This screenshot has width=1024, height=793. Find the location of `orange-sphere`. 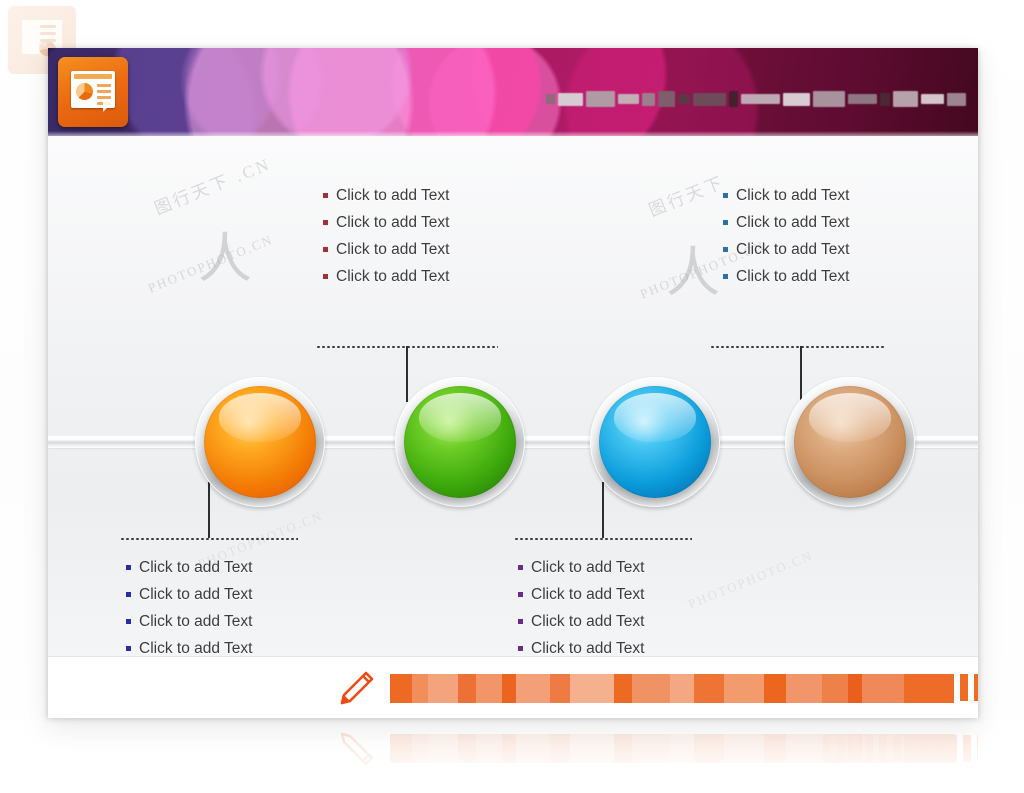

orange-sphere is located at coordinates (260, 442).